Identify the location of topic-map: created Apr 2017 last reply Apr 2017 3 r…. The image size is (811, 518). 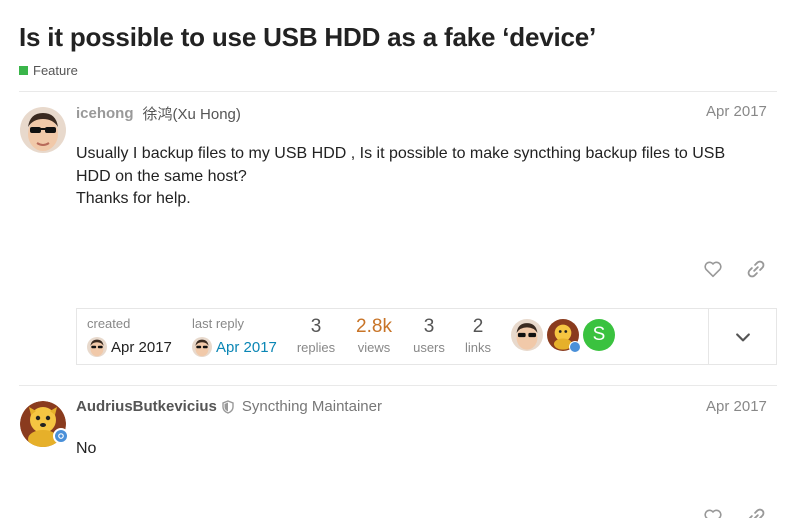
(426, 336).